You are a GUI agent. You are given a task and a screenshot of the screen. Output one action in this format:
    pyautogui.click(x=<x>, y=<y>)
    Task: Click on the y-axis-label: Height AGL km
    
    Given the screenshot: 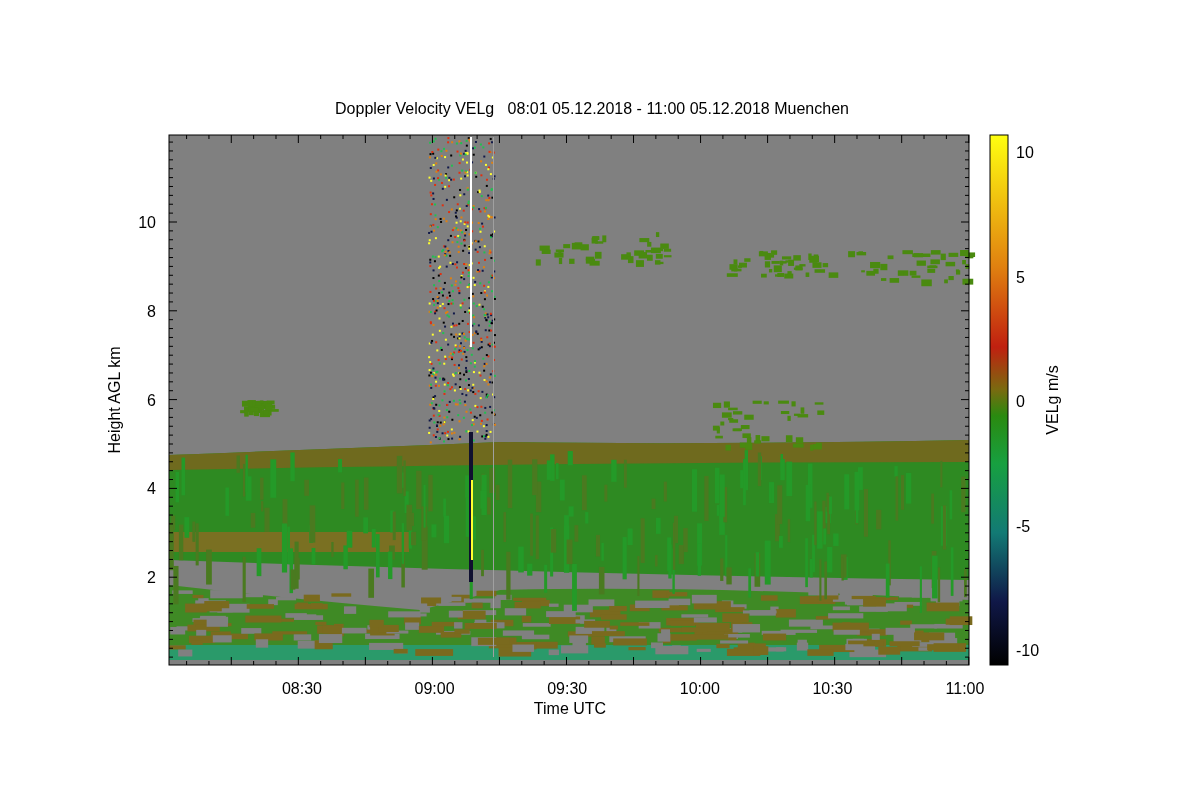 What is the action you would take?
    pyautogui.click(x=114, y=400)
    